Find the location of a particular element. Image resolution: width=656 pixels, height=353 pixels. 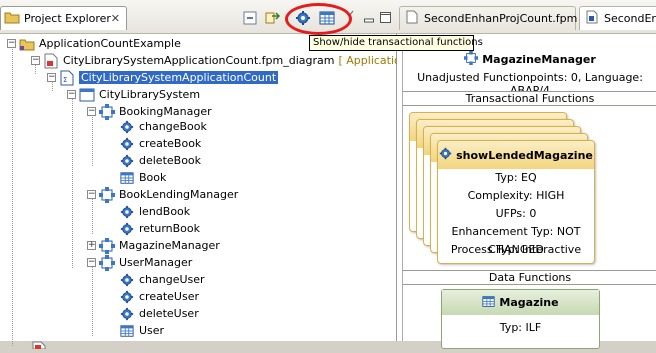

tree-label: User is located at coordinates (152, 330).